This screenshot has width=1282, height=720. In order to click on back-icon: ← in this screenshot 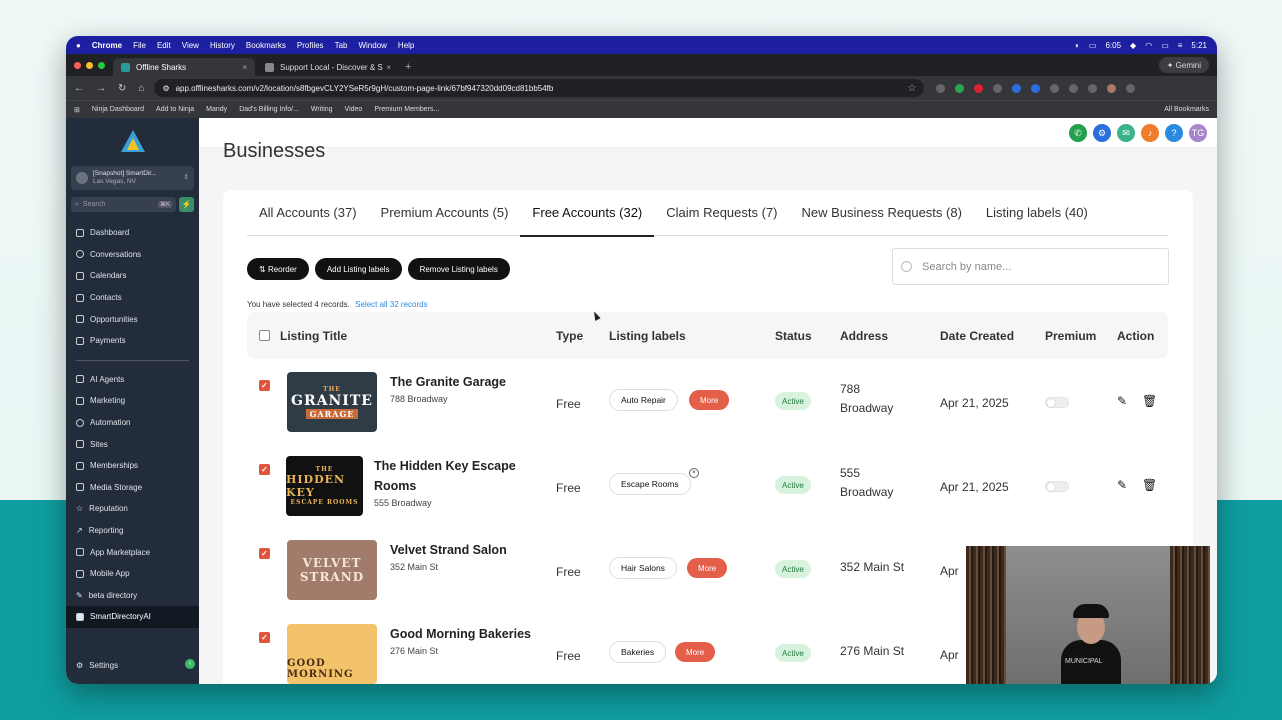, I will do `click(79, 88)`.